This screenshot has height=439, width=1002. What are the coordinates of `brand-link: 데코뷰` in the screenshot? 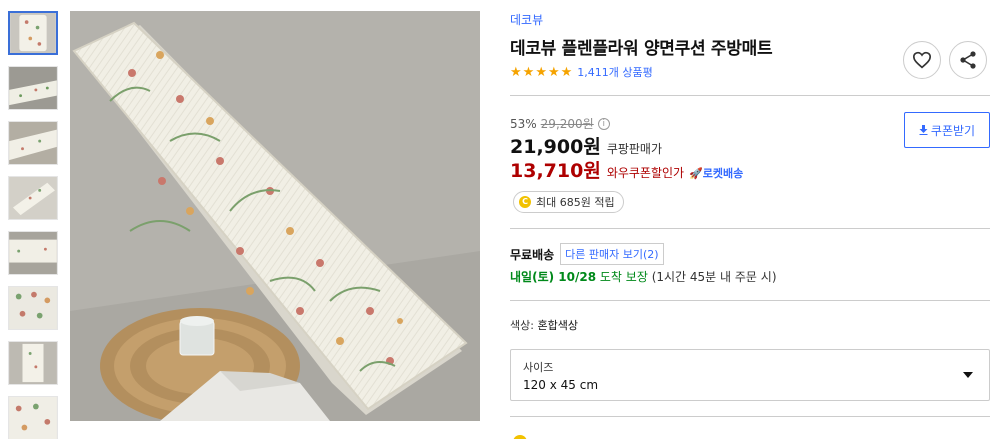 It's located at (751, 20).